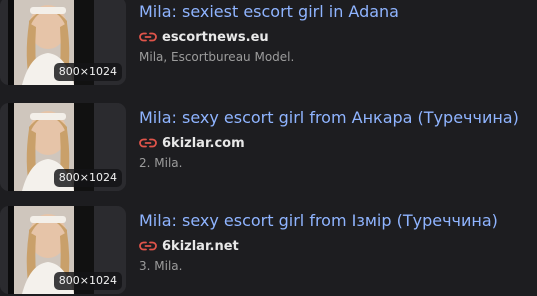 This screenshot has width=537, height=296. I want to click on result-source: 6kizlar.net, so click(189, 246).